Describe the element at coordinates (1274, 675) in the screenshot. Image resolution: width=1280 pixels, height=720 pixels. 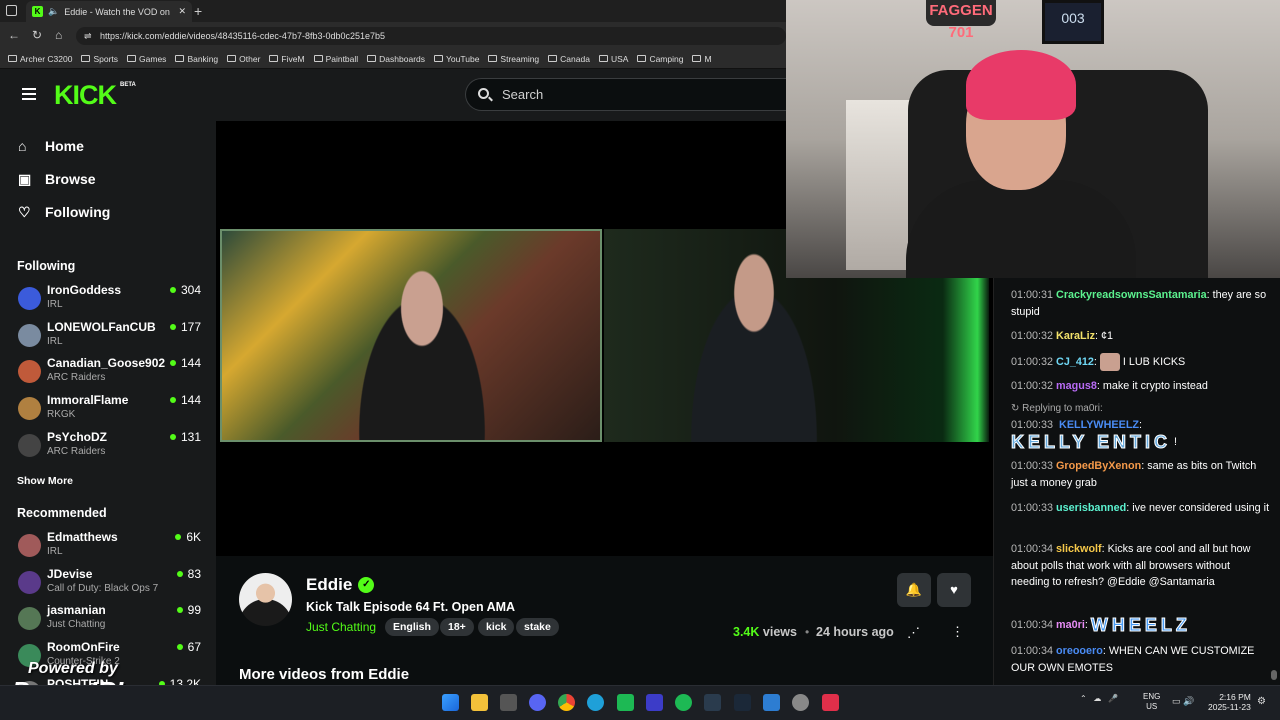
I see `chat-scrollbar` at that location.